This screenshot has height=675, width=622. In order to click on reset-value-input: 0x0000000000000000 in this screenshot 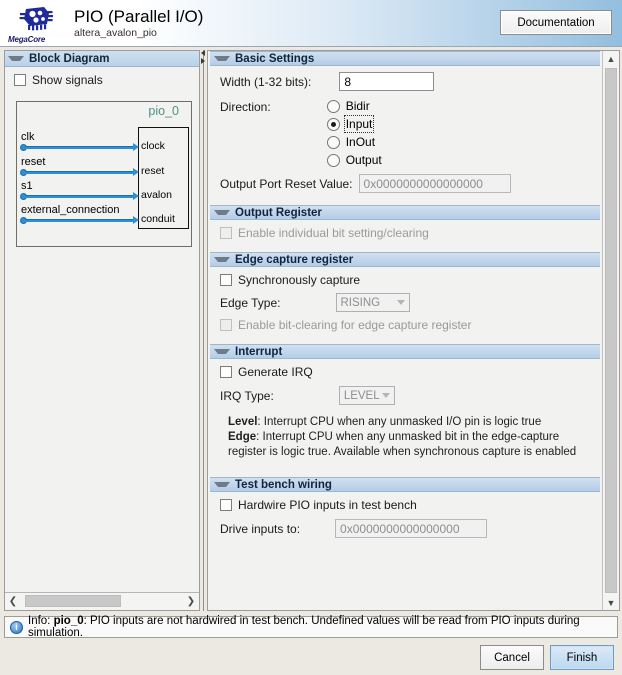, I will do `click(434, 183)`.